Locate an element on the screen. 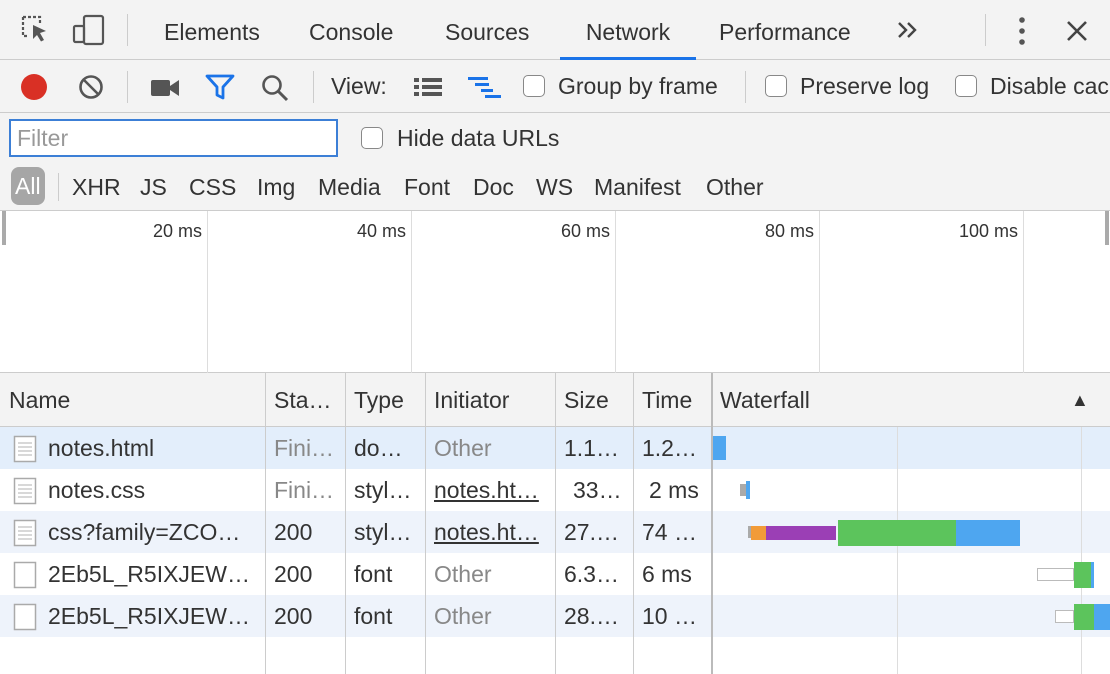 Image resolution: width=1110 pixels, height=674 pixels. filter-input is located at coordinates (173, 138).